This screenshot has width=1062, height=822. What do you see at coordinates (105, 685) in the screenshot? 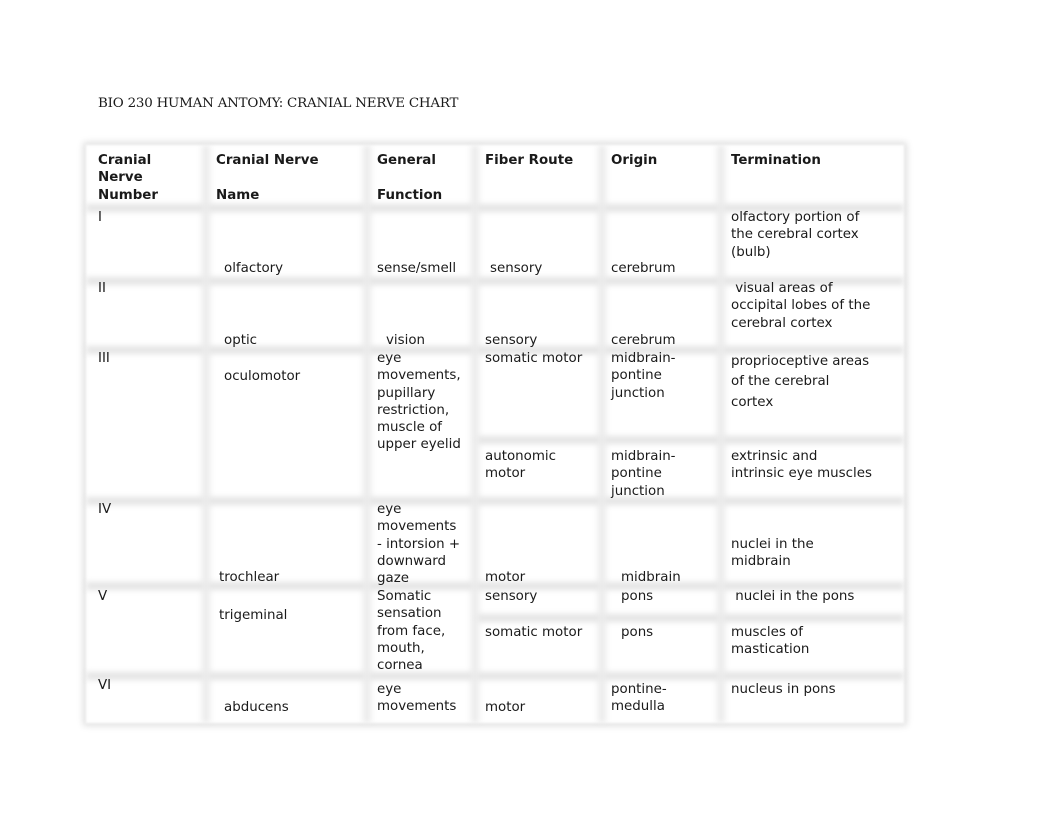
I see `nerve-number: VI` at bounding box center [105, 685].